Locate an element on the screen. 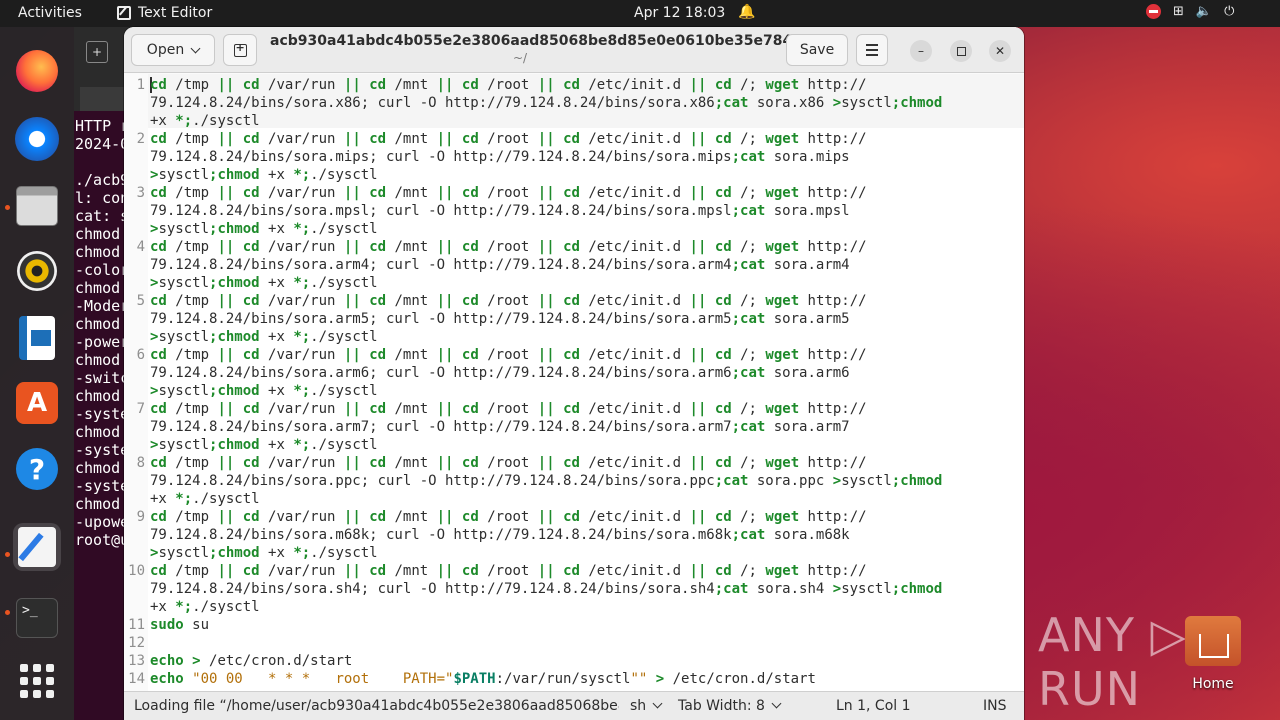 The width and height of the screenshot is (1280, 720). code-text: sudo su is located at coordinates (580, 625).